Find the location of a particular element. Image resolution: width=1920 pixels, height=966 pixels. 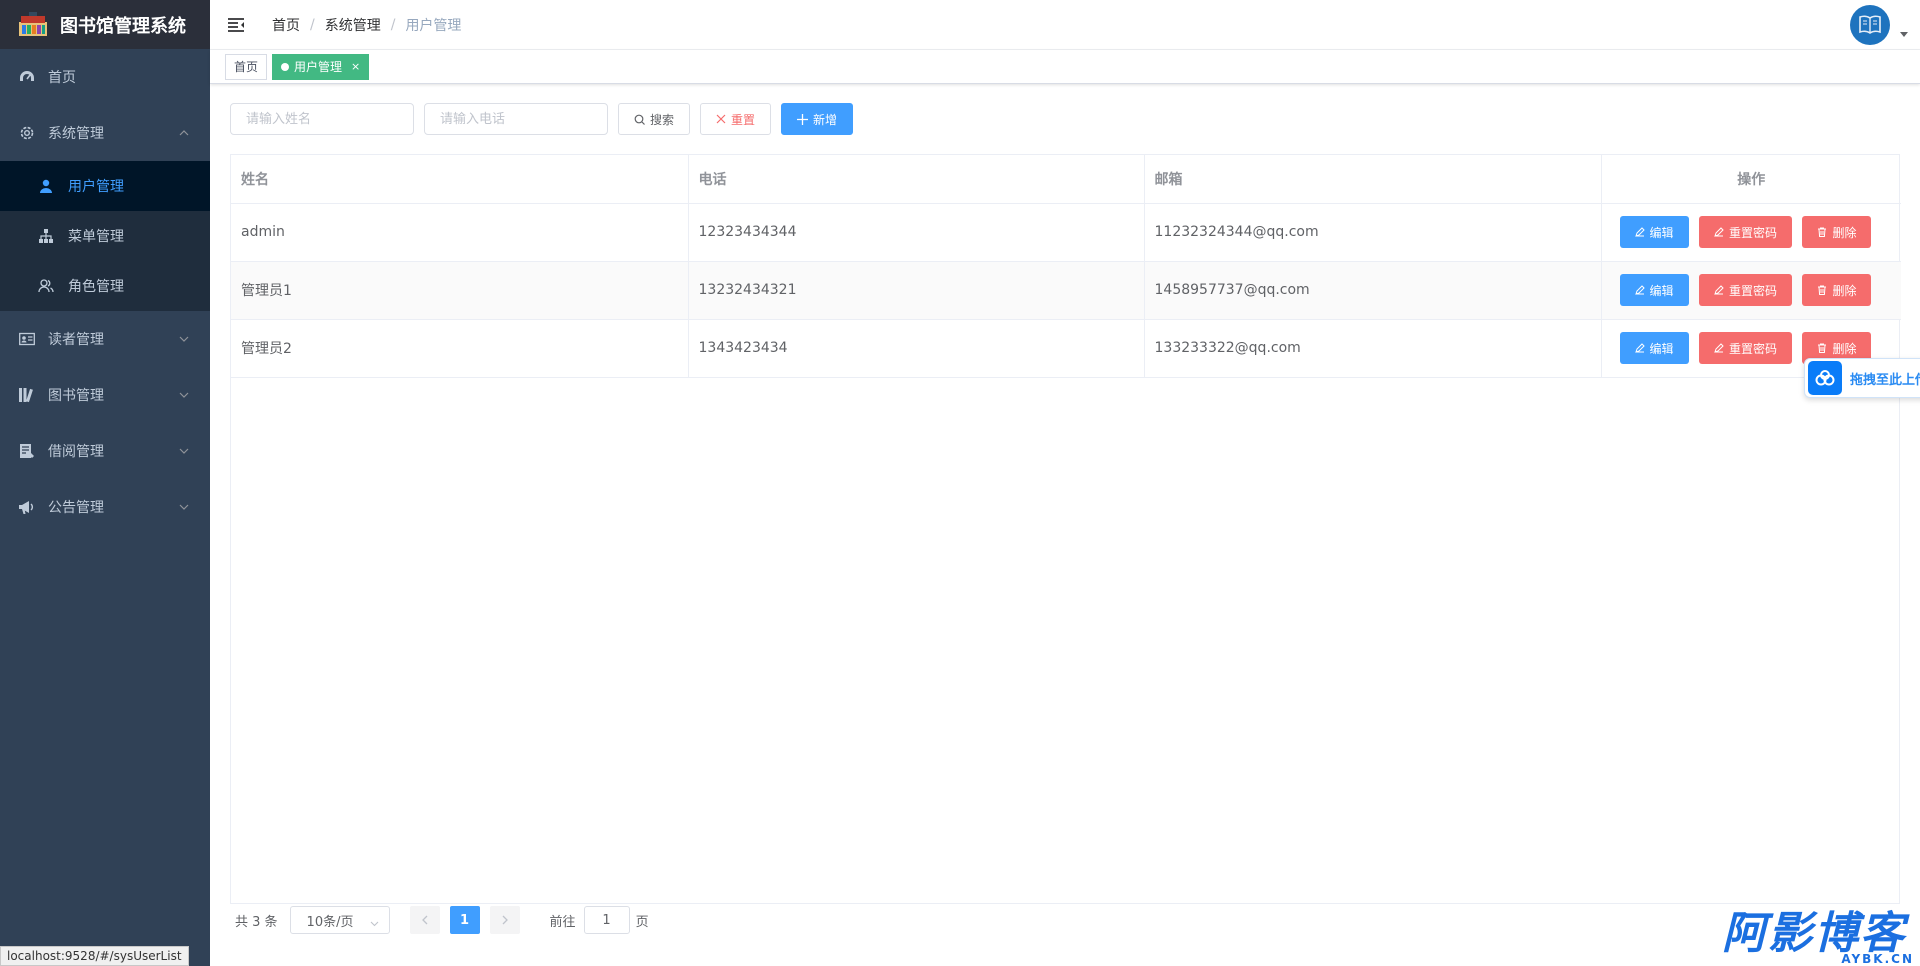

chevron-left-icon is located at coordinates (424, 920).